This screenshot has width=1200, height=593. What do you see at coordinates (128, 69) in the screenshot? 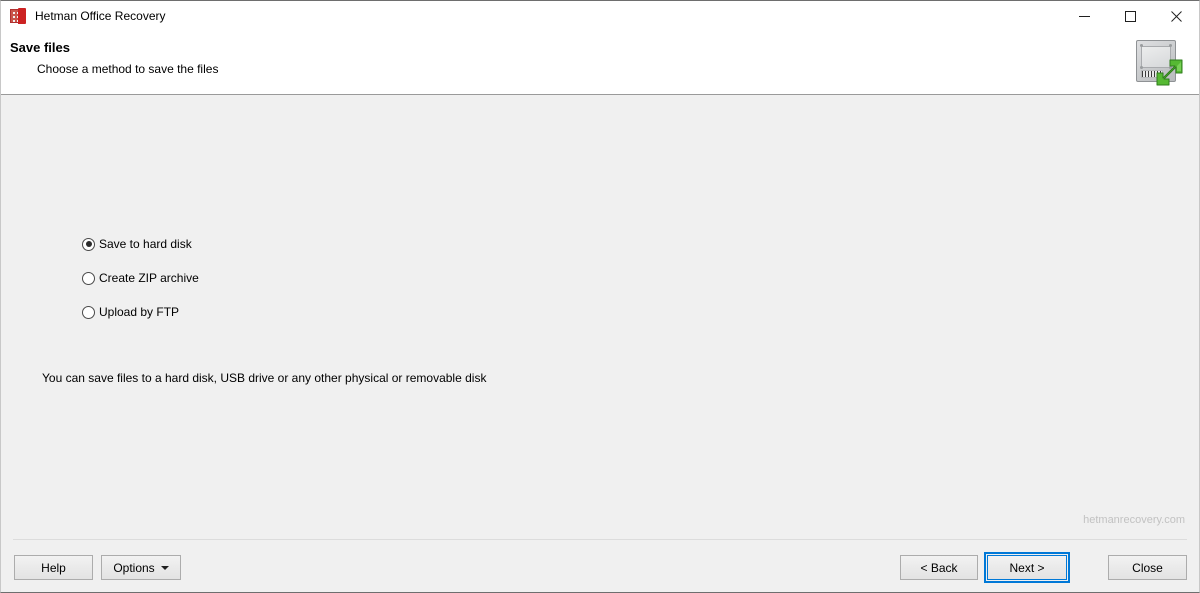
I see `page-subtitle: Choose a method to save the files` at bounding box center [128, 69].